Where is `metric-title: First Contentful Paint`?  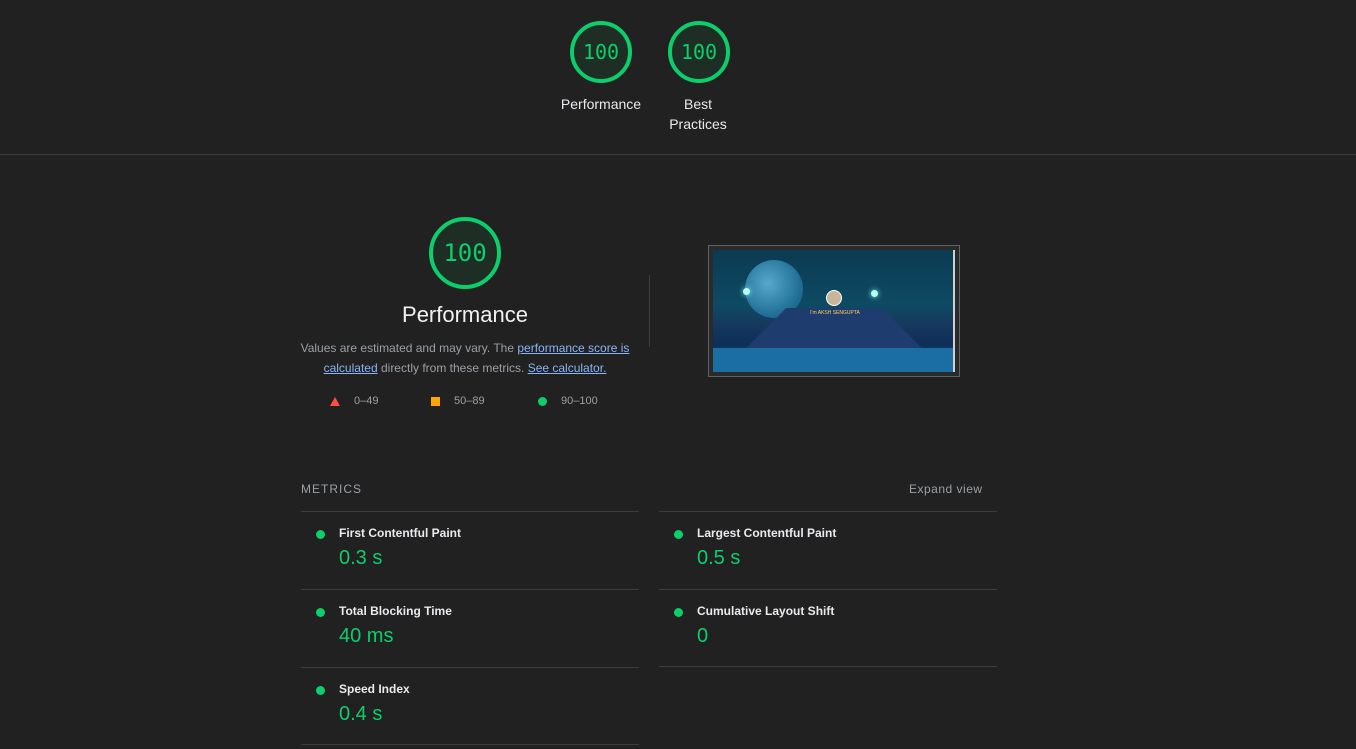
metric-title: First Contentful Paint is located at coordinates (400, 533).